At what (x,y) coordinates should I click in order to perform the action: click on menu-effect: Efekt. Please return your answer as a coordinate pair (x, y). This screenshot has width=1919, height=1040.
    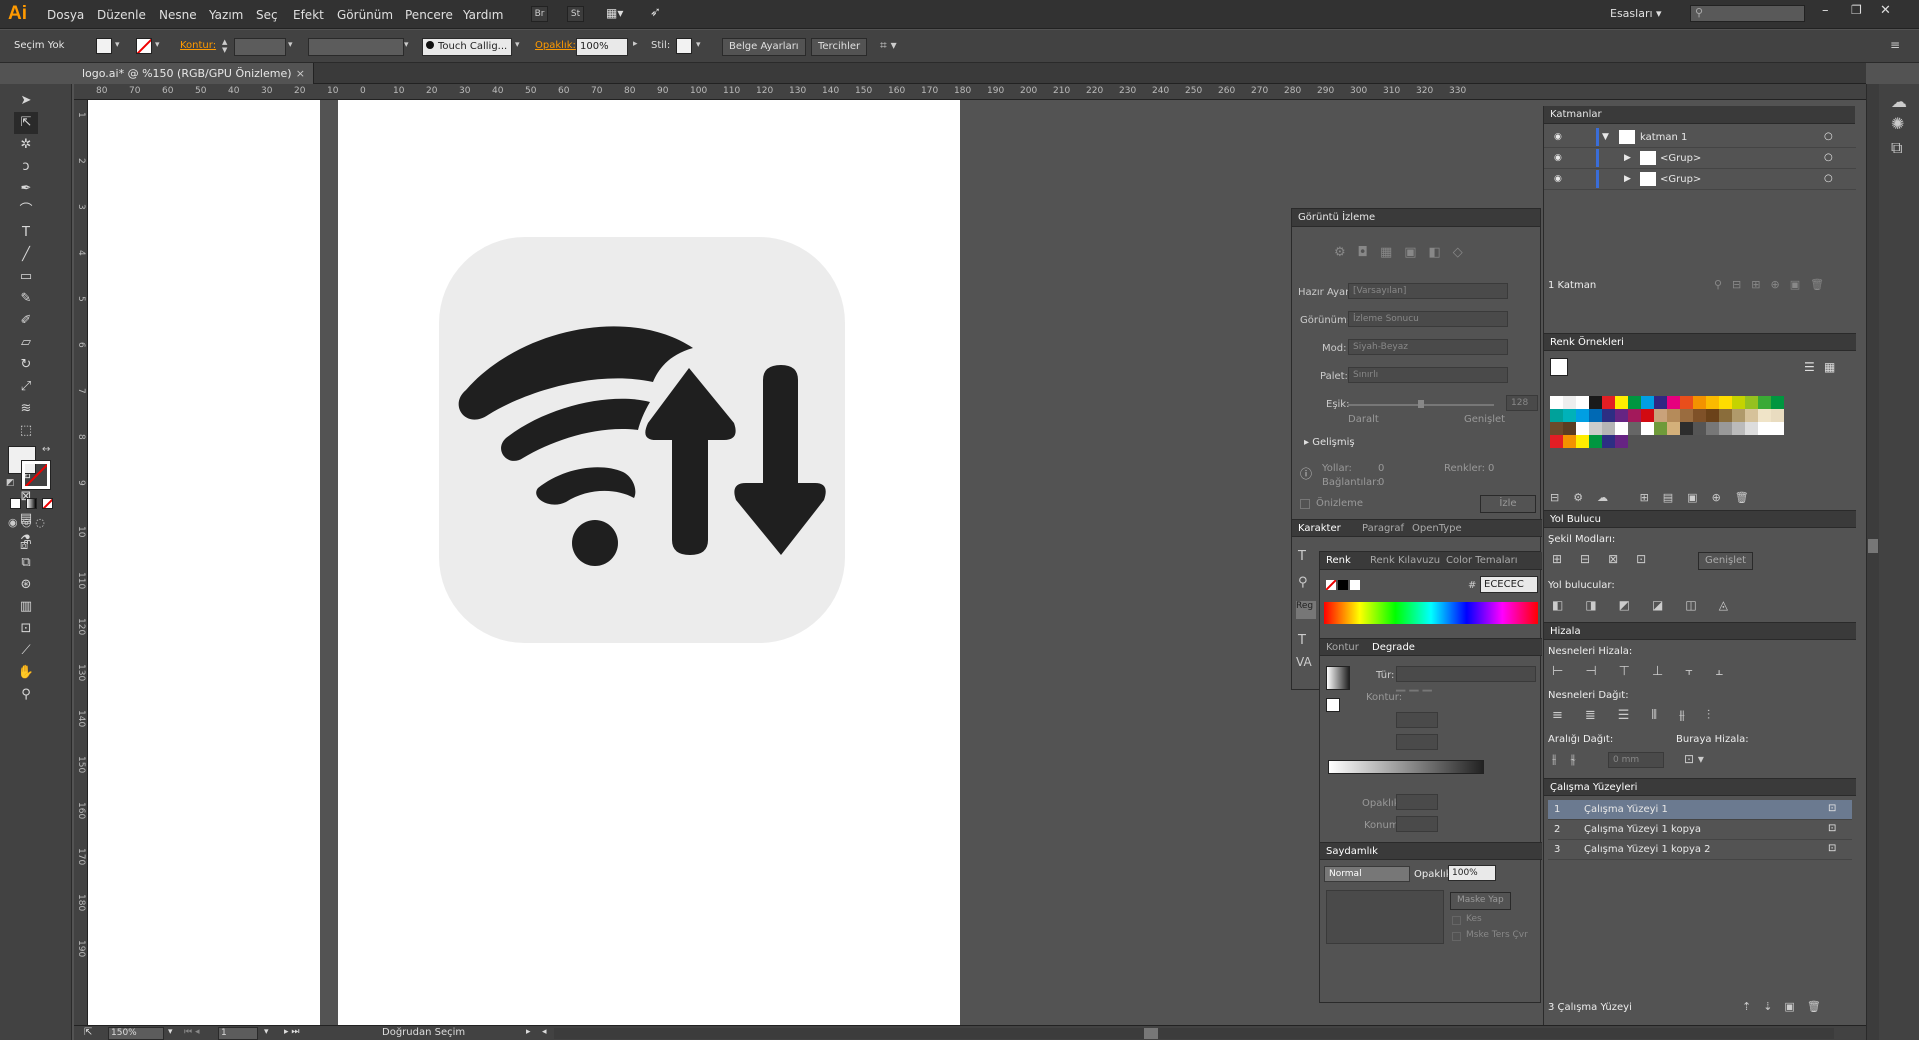
    Looking at the image, I should click on (308, 15).